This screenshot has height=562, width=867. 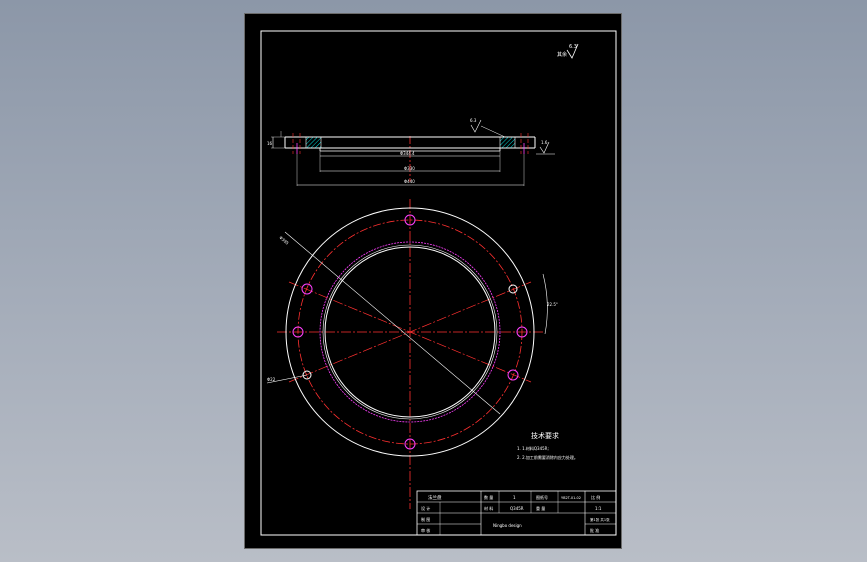 What do you see at coordinates (488, 508) in the screenshot?
I see `label-material: 材 料` at bounding box center [488, 508].